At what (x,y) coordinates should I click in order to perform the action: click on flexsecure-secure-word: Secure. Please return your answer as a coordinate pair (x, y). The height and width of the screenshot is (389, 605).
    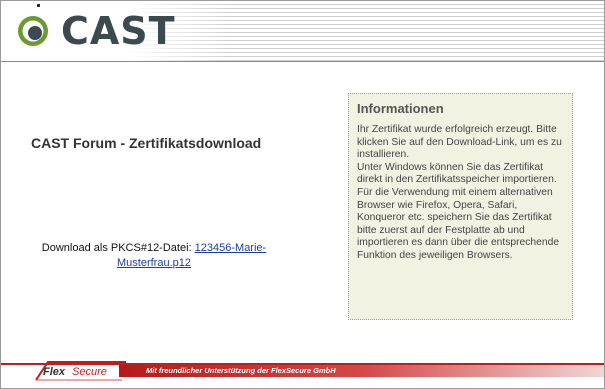
    Looking at the image, I should click on (89, 372).